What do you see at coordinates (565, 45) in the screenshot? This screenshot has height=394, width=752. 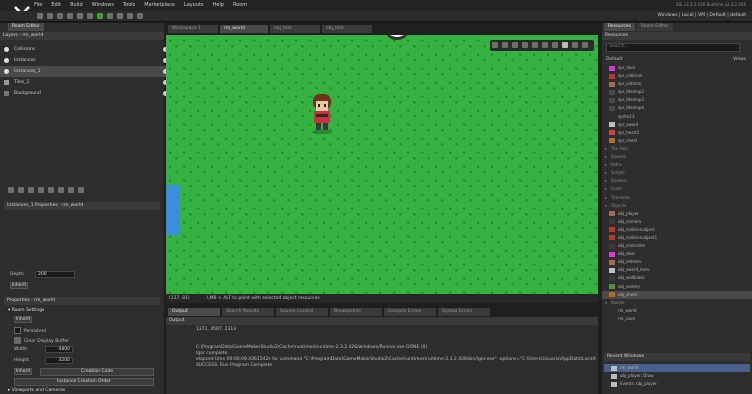 I see `camera-icon` at bounding box center [565, 45].